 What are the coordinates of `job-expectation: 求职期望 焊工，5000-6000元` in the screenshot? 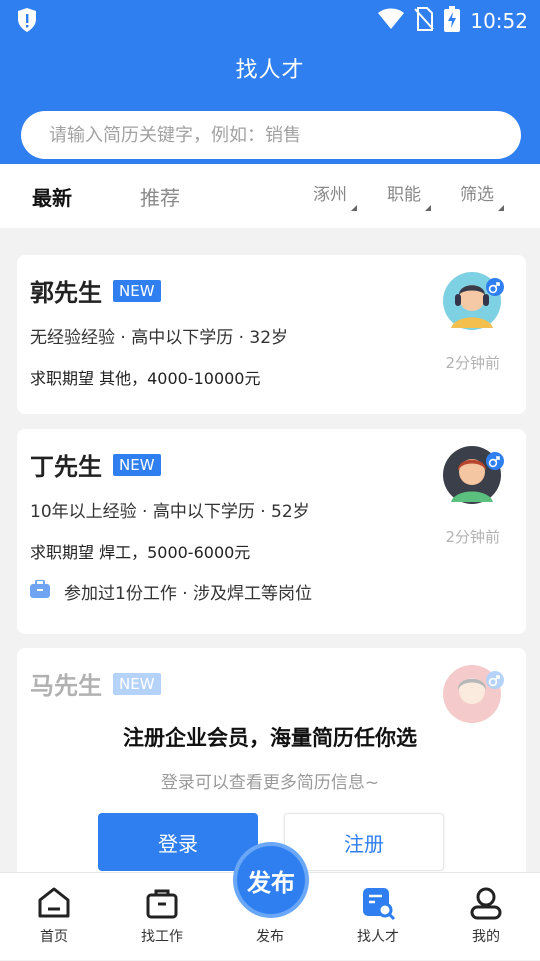 It's located at (140, 552).